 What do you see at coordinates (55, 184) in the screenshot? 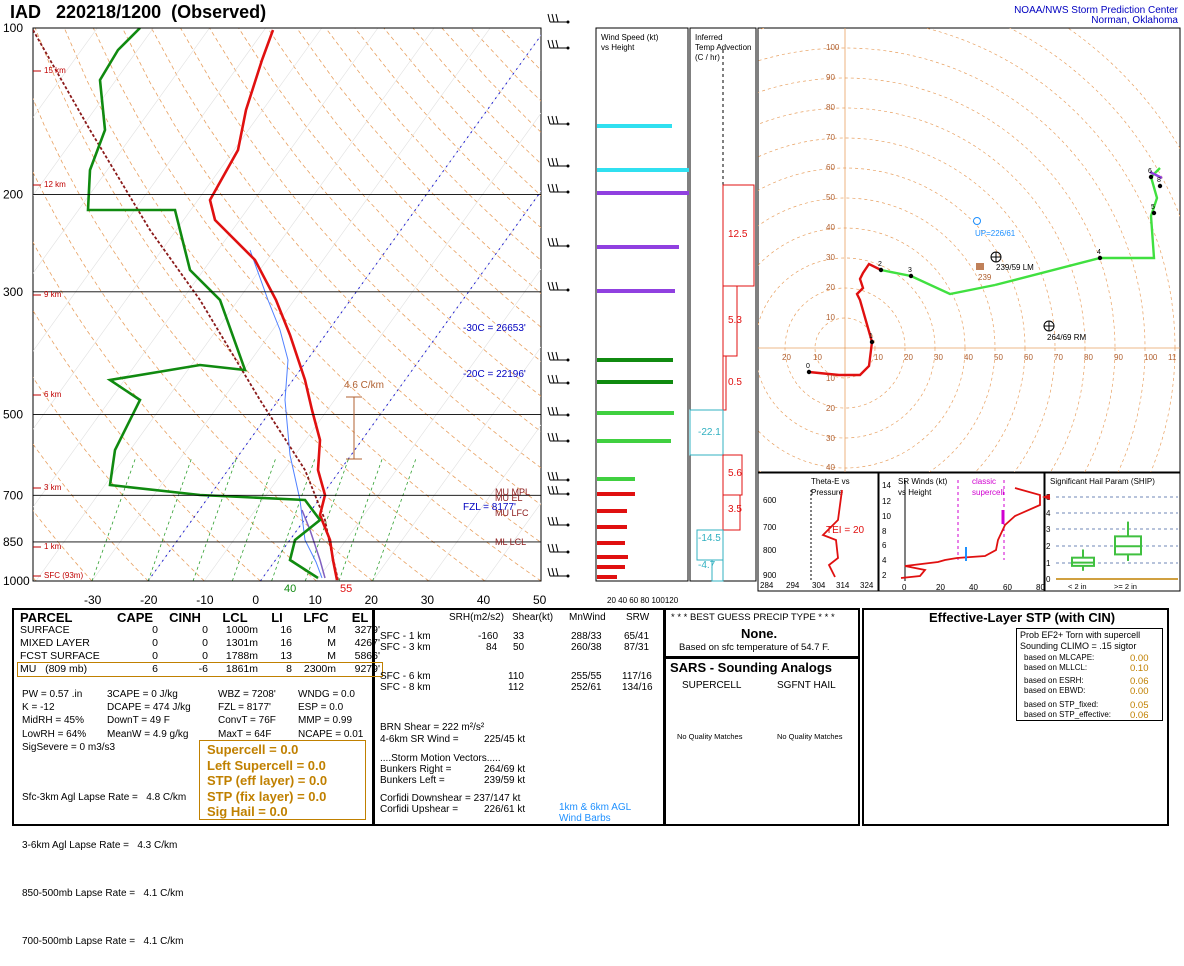
I see `height-label: 12 km` at bounding box center [55, 184].